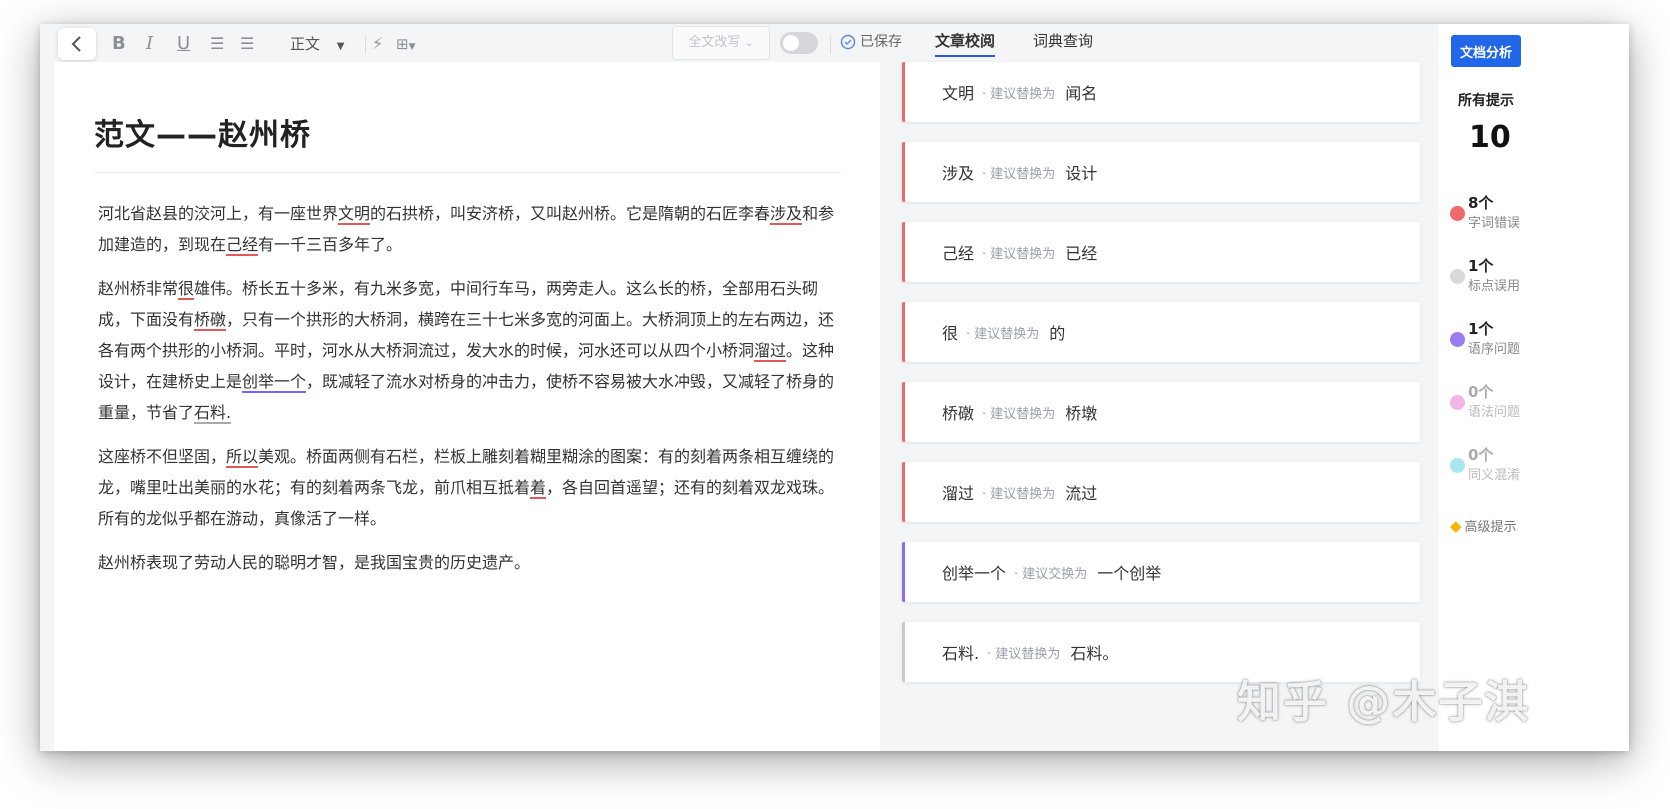 This screenshot has height=809, width=1670. What do you see at coordinates (1161, 252) in the screenshot?
I see `suggestion-card: 己经 · 建议替换为 已经` at bounding box center [1161, 252].